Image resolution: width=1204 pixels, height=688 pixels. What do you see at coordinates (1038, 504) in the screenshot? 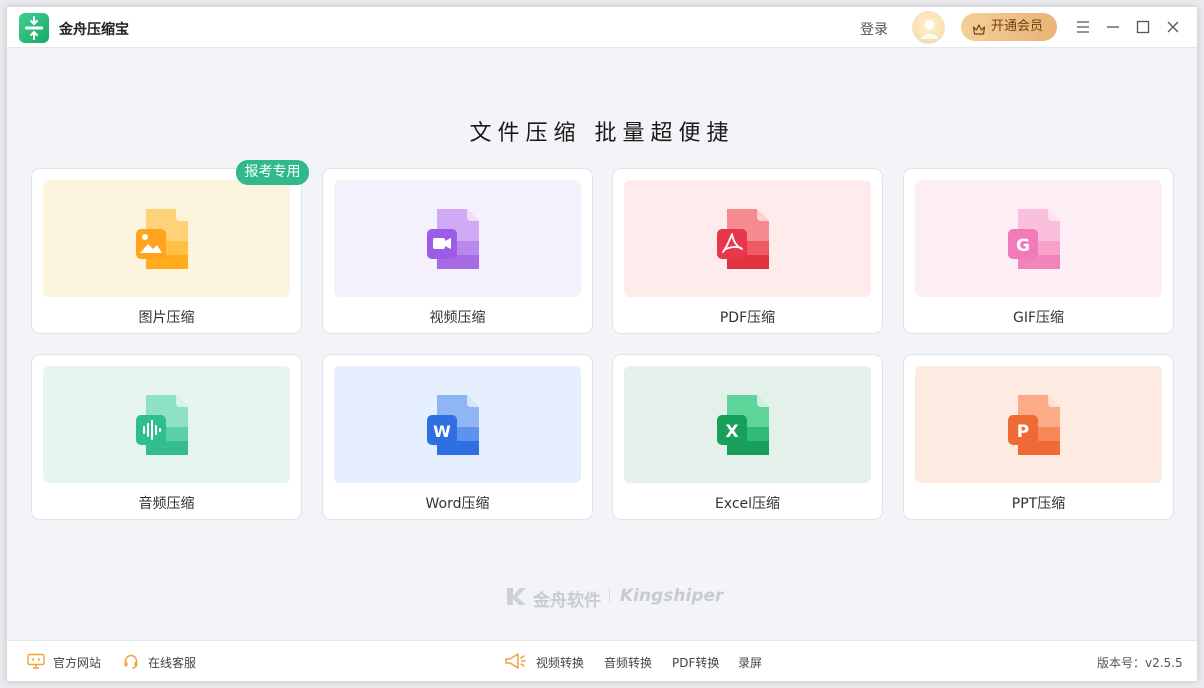
I see `card-label: PPT压缩` at bounding box center [1038, 504].